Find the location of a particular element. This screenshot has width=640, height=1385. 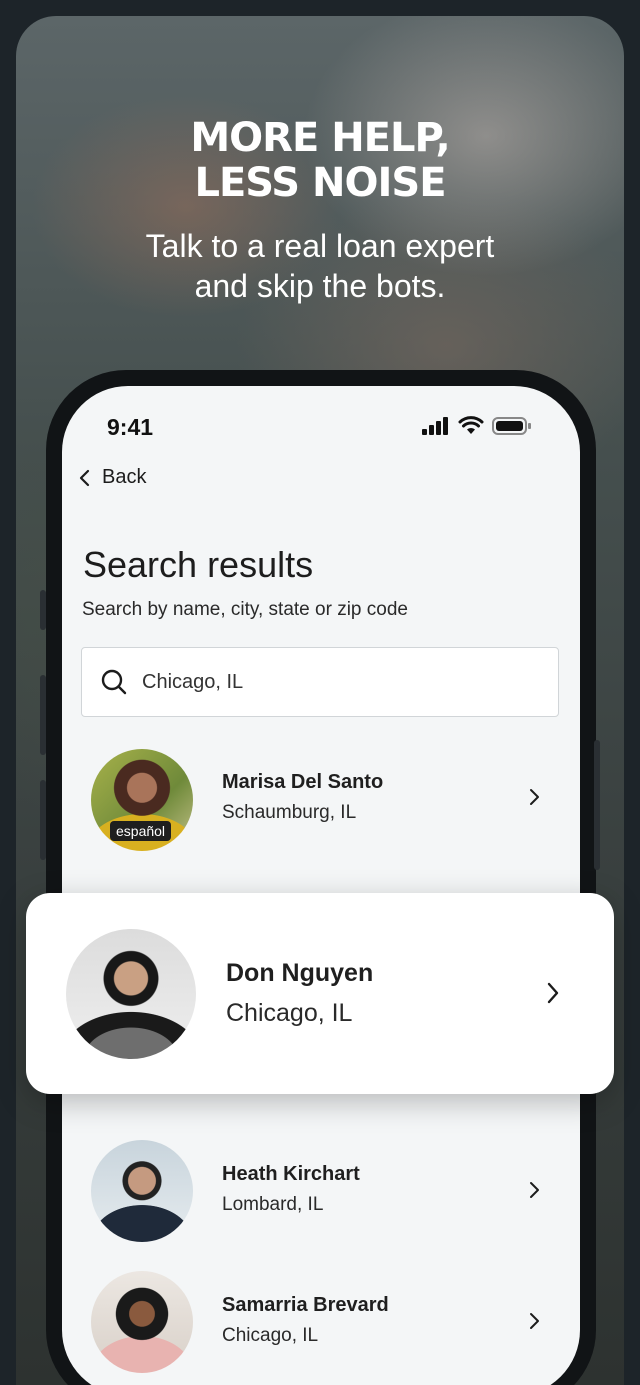

agent-city: Schaumburg, IL is located at coordinates (289, 812).